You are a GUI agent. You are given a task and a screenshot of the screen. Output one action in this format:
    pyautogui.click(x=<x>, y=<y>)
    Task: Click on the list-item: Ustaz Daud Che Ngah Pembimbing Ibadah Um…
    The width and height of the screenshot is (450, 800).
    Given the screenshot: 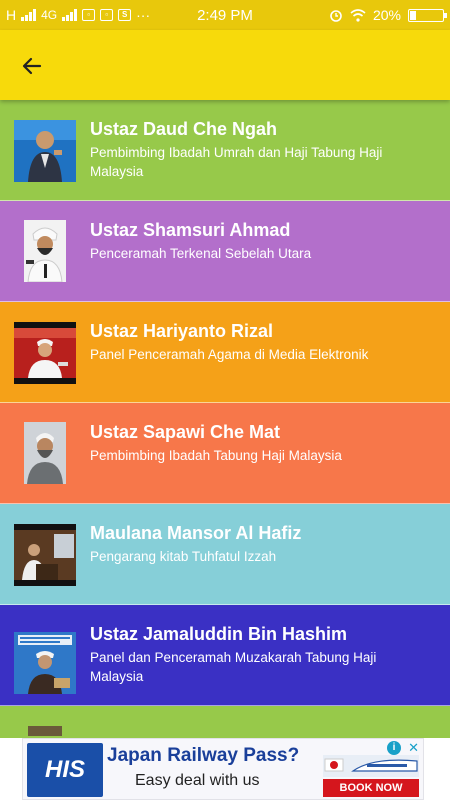 What is the action you would take?
    pyautogui.click(x=225, y=150)
    